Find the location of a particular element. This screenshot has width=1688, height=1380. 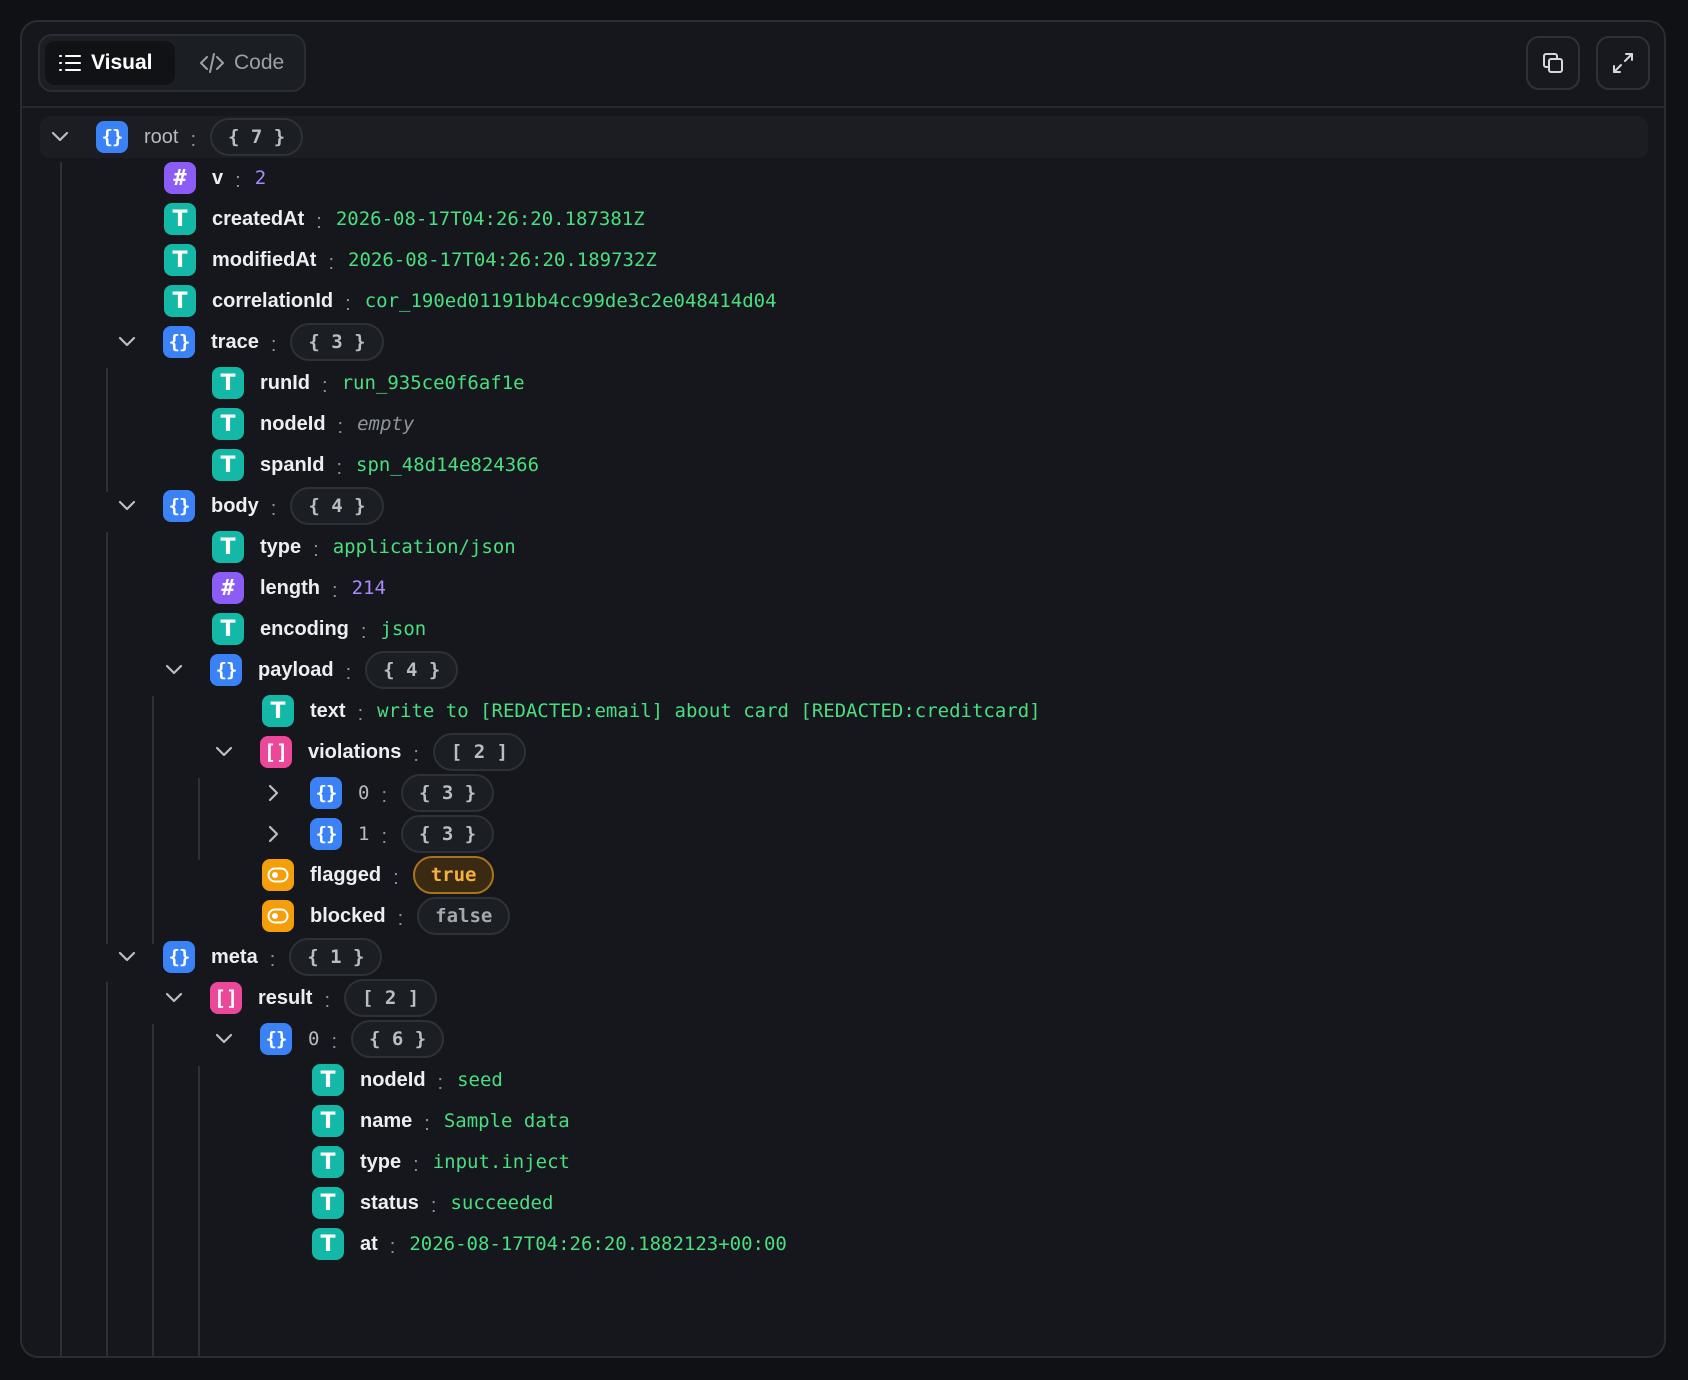

node-key: flagged is located at coordinates (346, 874).